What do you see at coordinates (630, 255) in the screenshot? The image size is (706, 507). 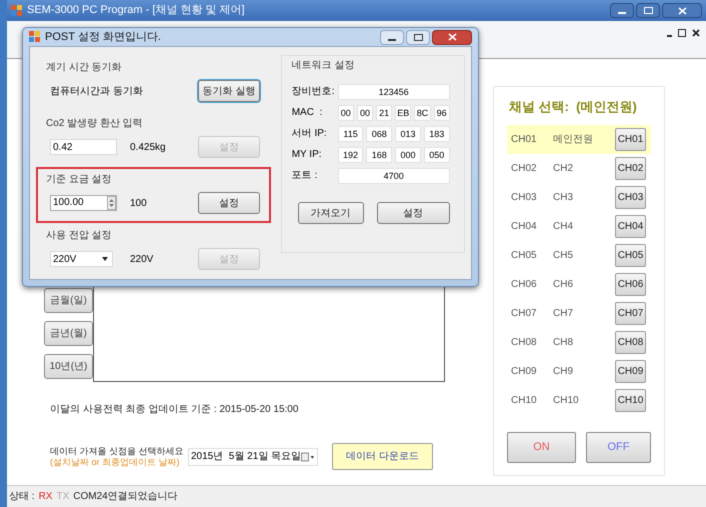 I see `channel-button: CH05` at bounding box center [630, 255].